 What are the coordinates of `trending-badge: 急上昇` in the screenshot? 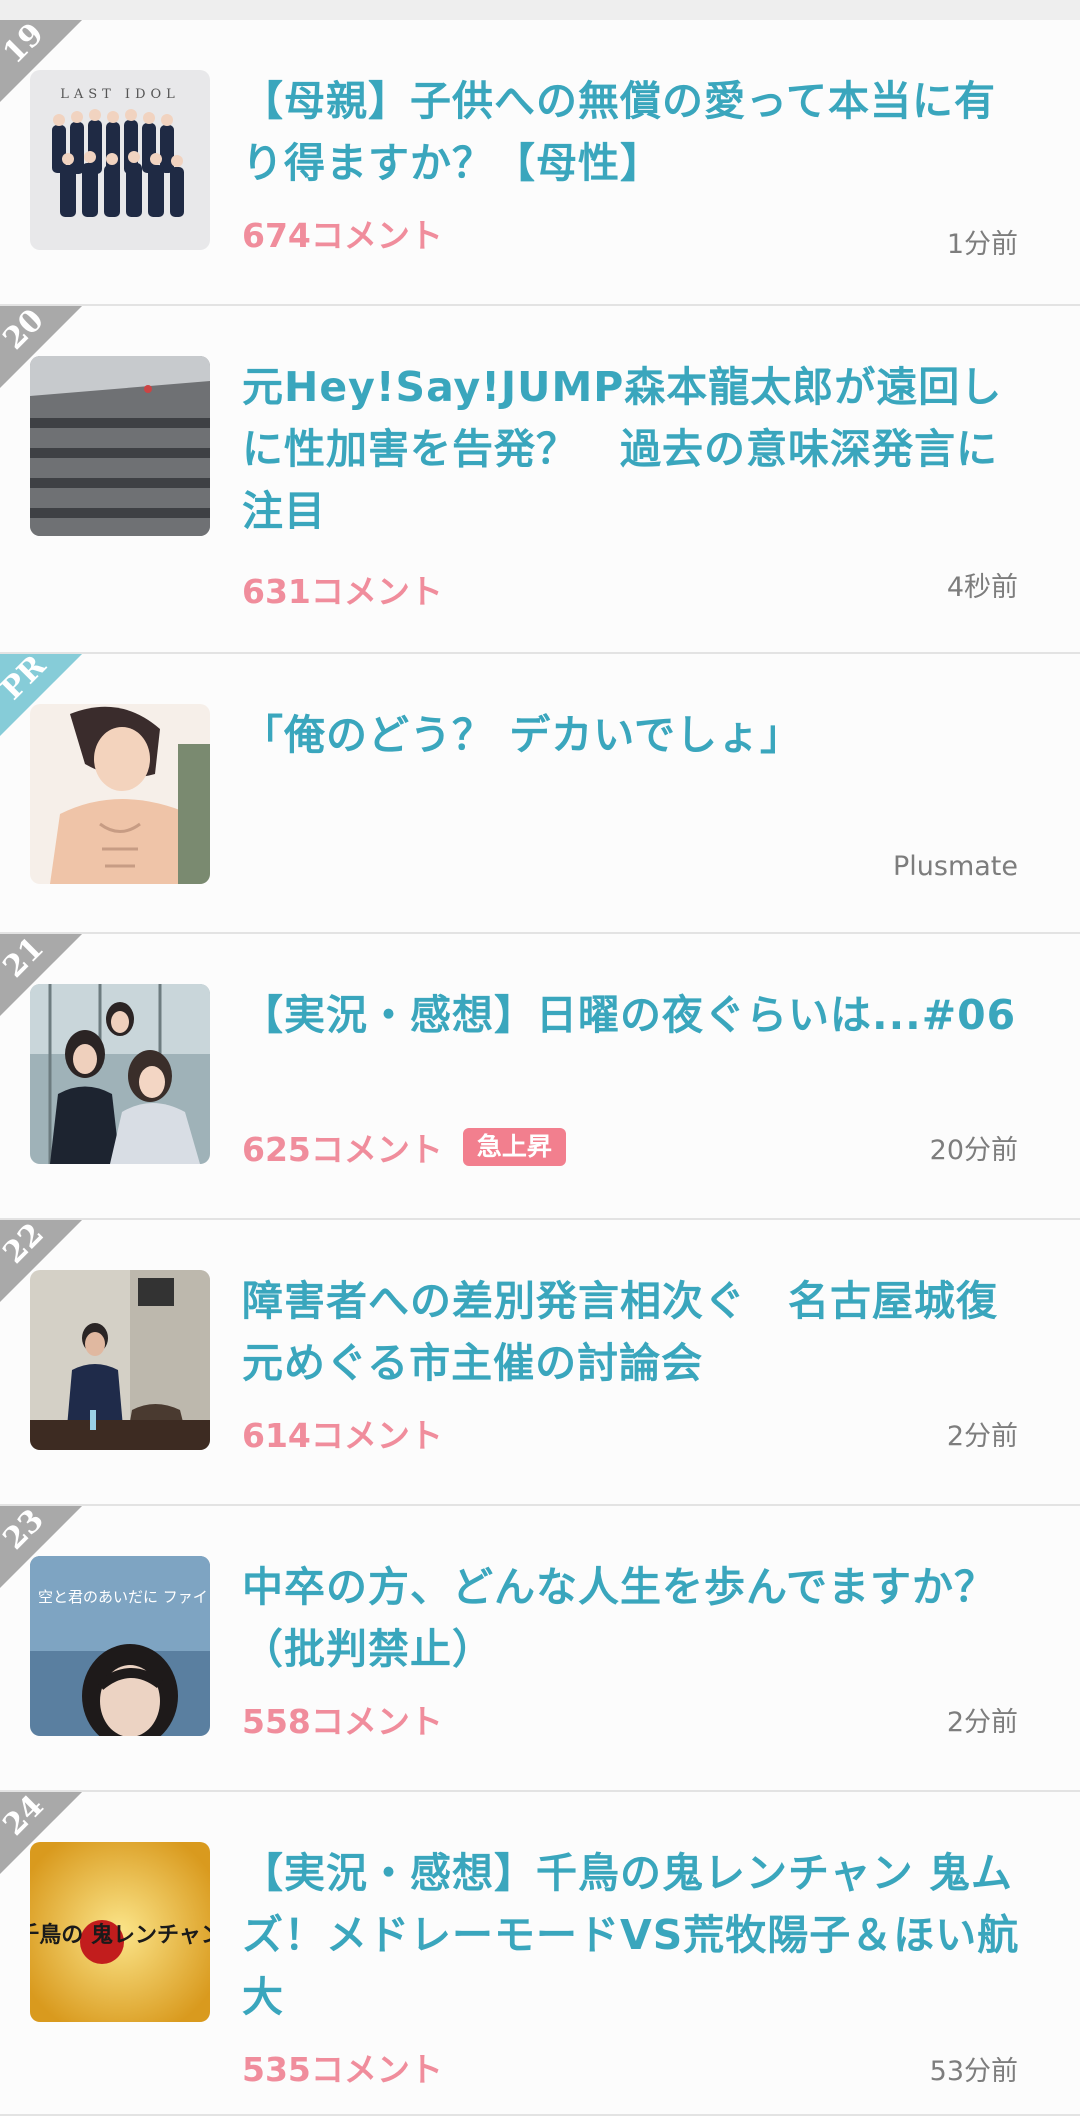 It's located at (514, 1147).